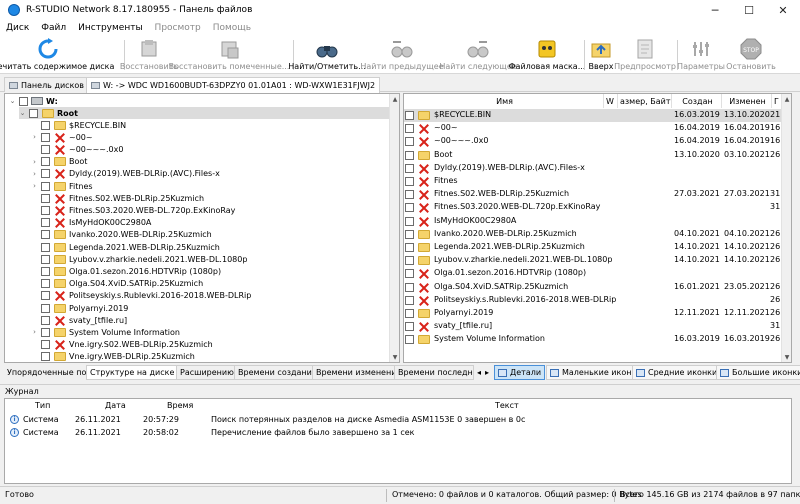 The width and height of the screenshot is (800, 504). Describe the element at coordinates (596, 372) in the screenshot. I see `view-small-icons-button: Маленькие иконки` at that location.